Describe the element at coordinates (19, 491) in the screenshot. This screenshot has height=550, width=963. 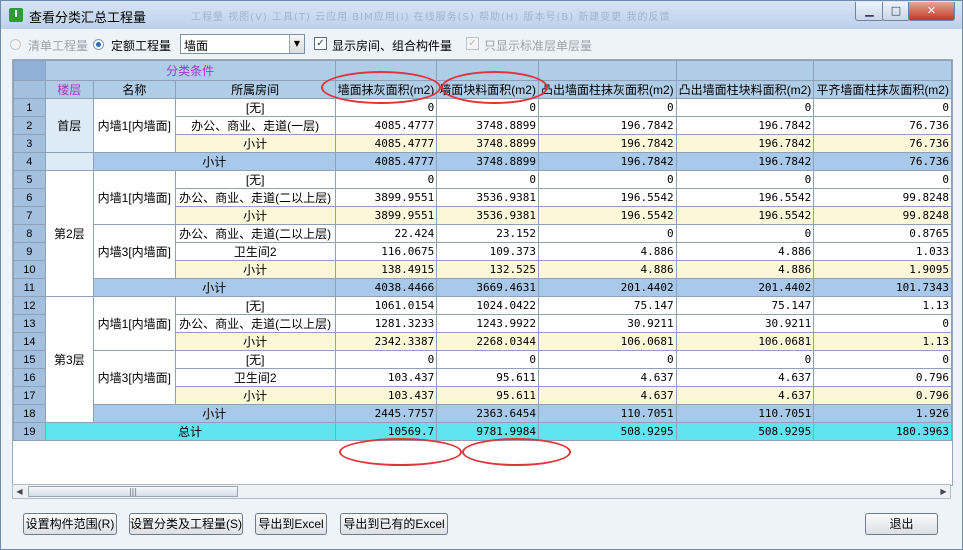
I see `scroll-left-icon: ◀` at that location.